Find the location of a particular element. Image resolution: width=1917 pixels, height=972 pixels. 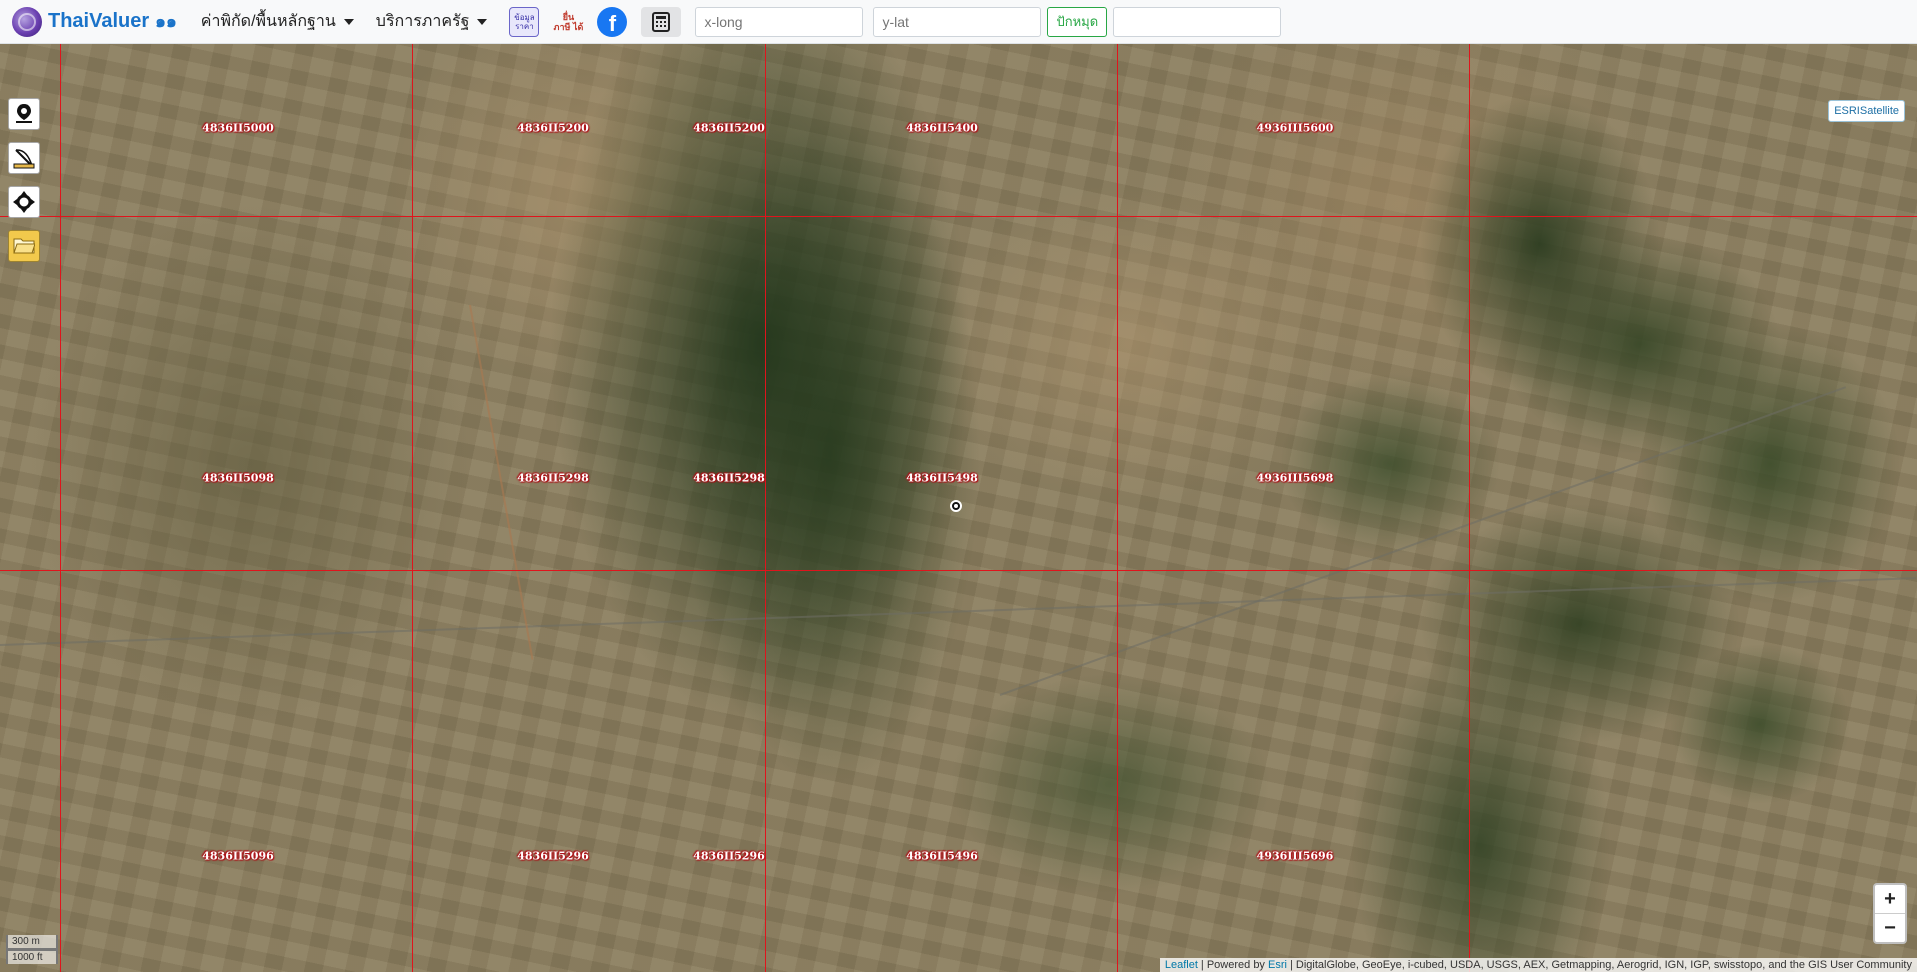

map-toolbar is located at coordinates (24, 186).